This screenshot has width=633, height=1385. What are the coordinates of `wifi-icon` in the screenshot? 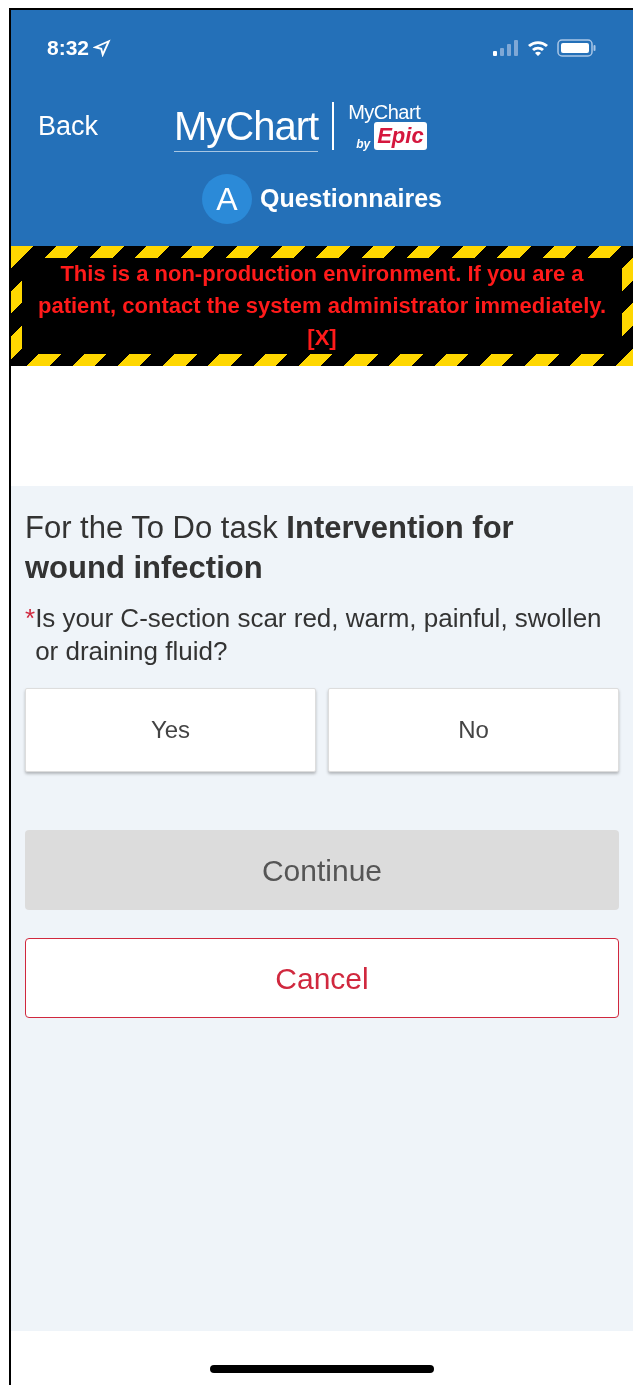 It's located at (538, 48).